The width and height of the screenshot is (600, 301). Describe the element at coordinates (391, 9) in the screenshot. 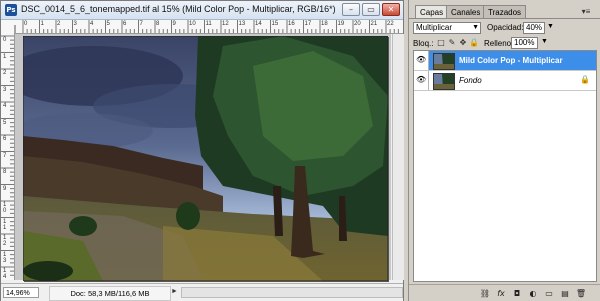

I see `close-button: ✕` at that location.